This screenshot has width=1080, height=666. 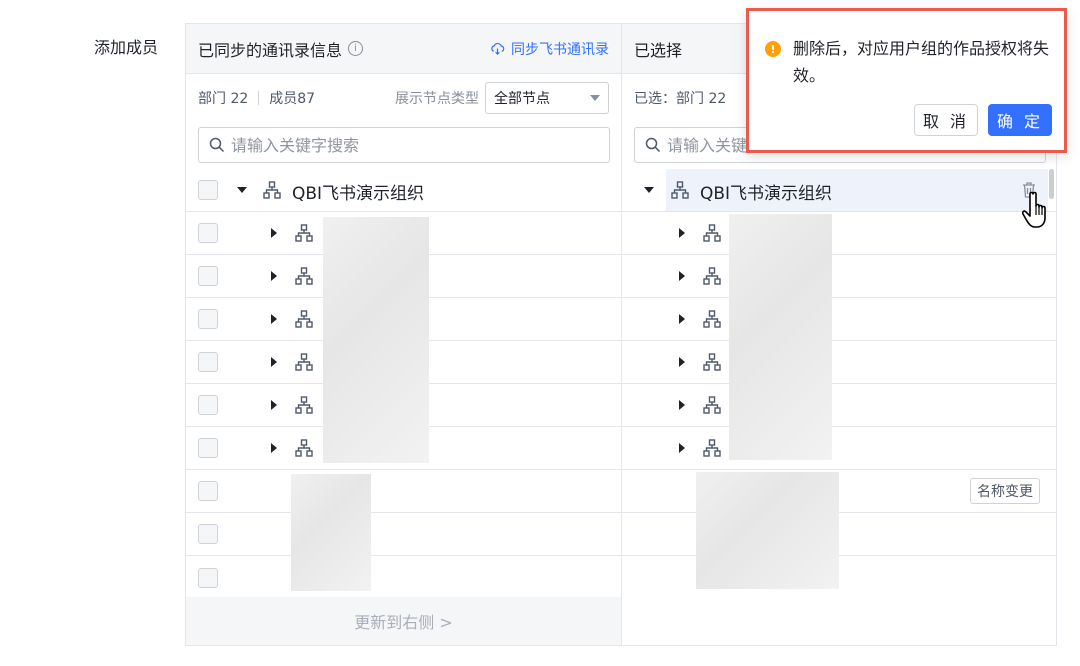 What do you see at coordinates (839, 190) in the screenshot?
I see `selected-root-row: QBI飞书演示组织` at bounding box center [839, 190].